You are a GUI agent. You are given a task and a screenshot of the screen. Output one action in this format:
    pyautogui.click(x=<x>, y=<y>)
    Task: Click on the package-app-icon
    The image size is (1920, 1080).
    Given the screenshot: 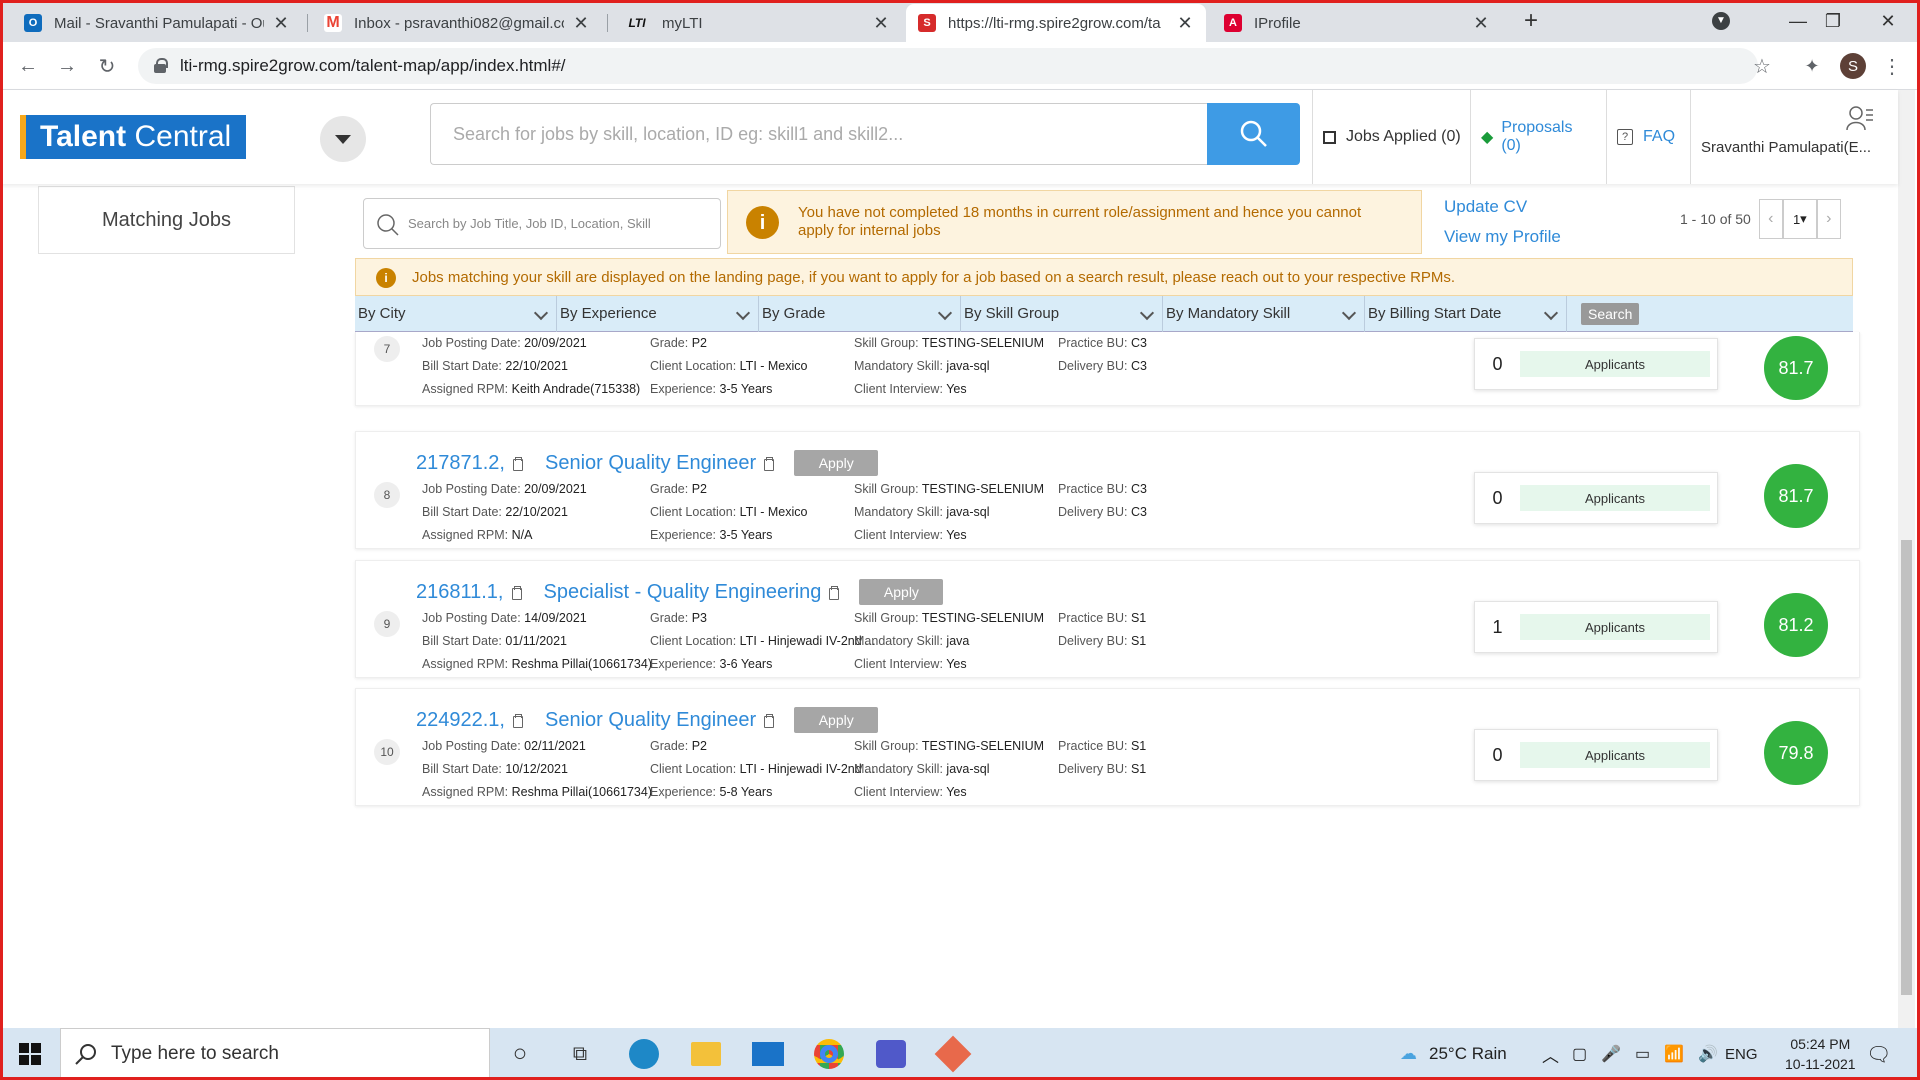 What is the action you would take?
    pyautogui.click(x=953, y=1054)
    